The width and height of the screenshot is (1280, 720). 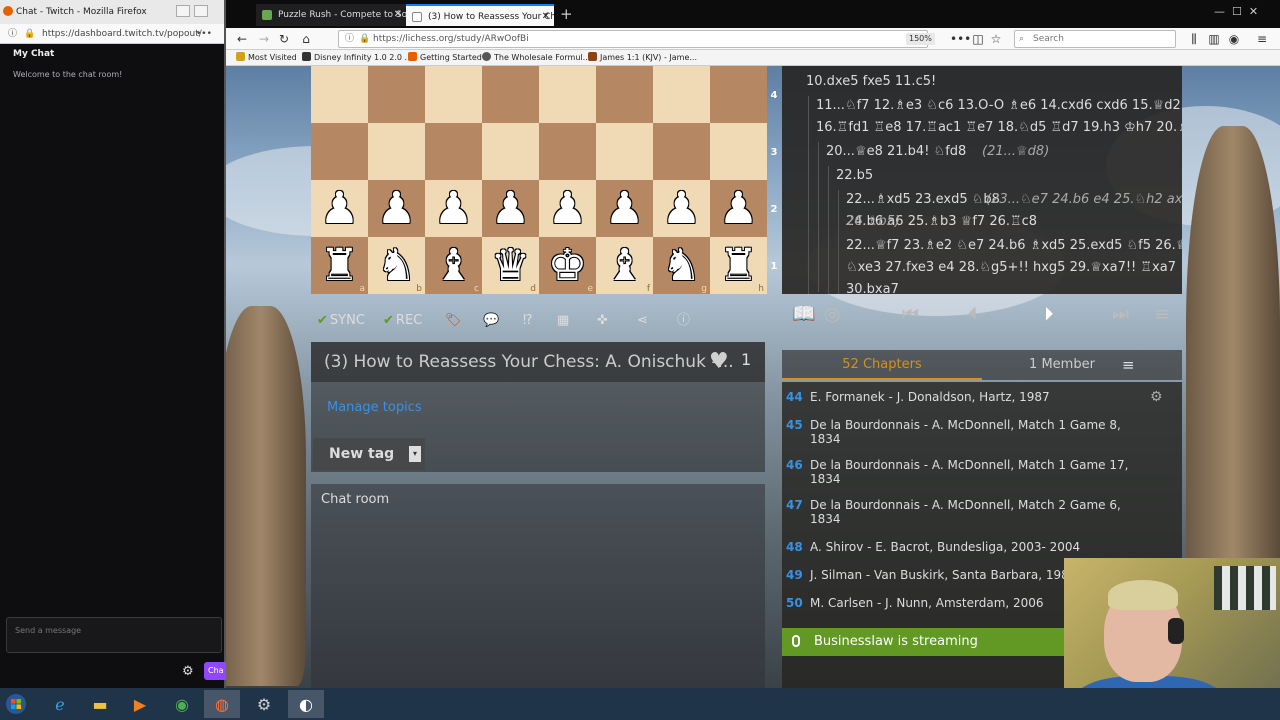 I want to click on move-variation: (21...♕d8), so click(x=1015, y=151).